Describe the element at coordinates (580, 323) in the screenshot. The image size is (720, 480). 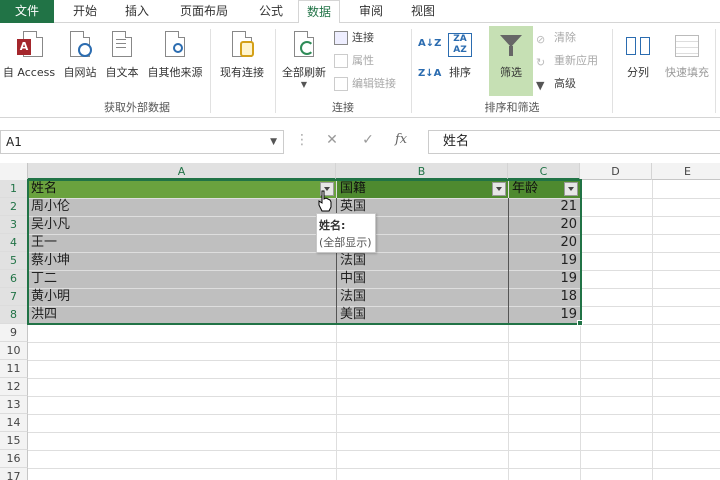
I see `fill-handle` at that location.